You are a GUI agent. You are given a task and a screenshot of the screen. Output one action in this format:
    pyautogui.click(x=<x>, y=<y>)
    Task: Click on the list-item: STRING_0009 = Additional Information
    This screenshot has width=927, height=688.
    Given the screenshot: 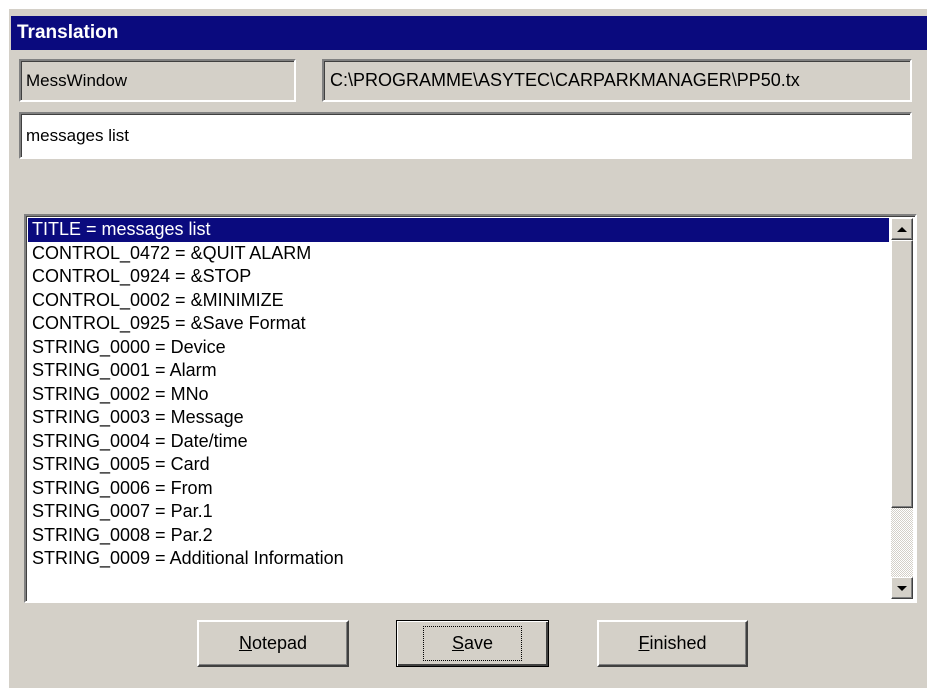 What is the action you would take?
    pyautogui.click(x=458, y=559)
    